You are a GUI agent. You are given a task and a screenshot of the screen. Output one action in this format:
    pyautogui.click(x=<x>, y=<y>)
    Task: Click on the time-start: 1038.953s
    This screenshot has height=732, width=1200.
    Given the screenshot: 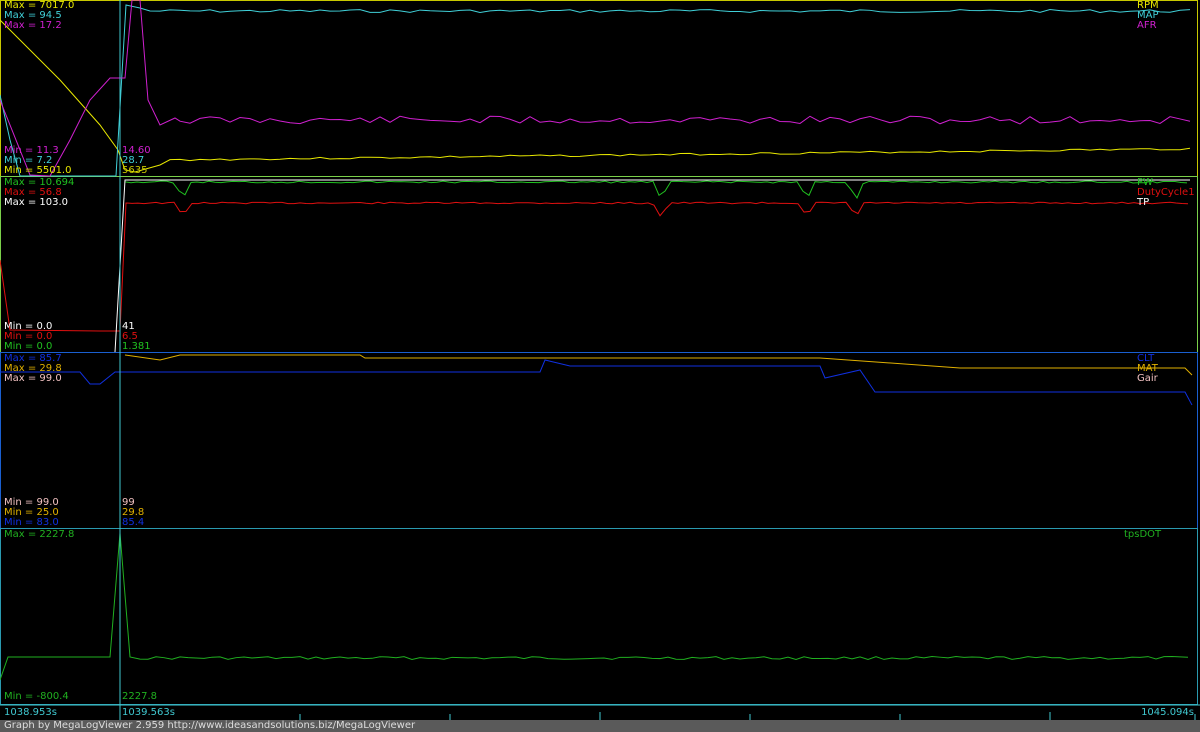 What is the action you would take?
    pyautogui.click(x=30, y=712)
    